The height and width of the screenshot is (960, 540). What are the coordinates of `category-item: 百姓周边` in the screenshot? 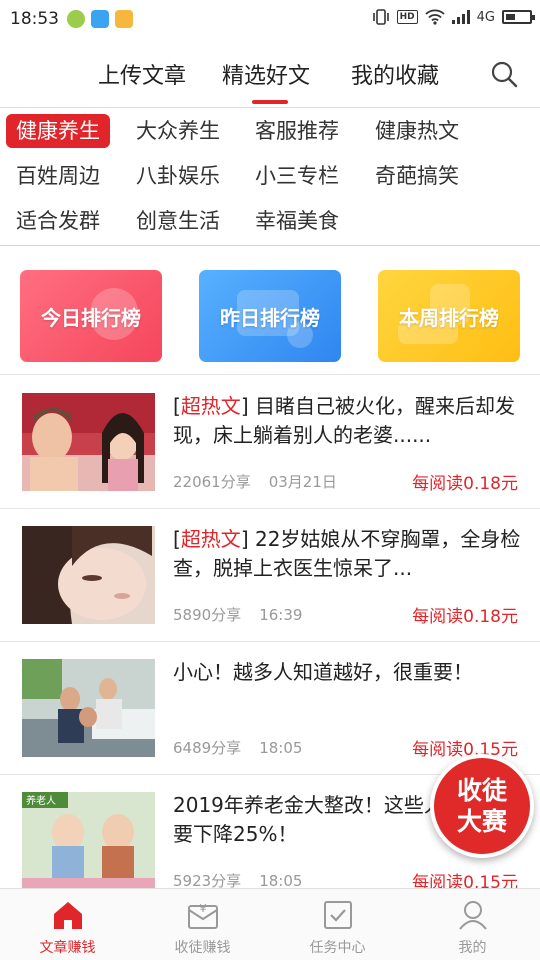 It's located at (58, 176).